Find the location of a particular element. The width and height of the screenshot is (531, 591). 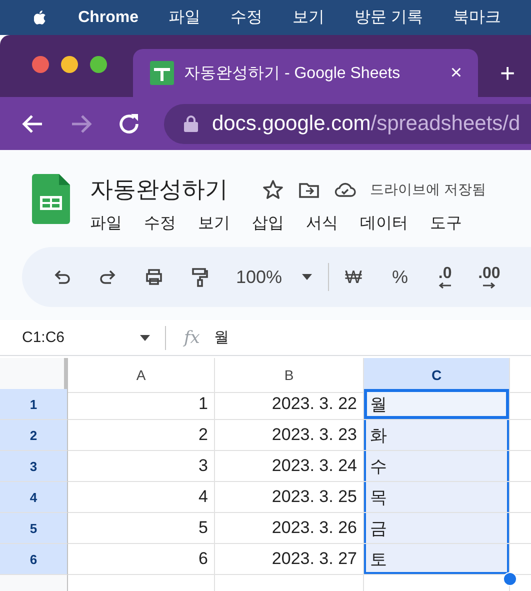

address-bar: docs.google.com/spreadsheets/d is located at coordinates (347, 124).